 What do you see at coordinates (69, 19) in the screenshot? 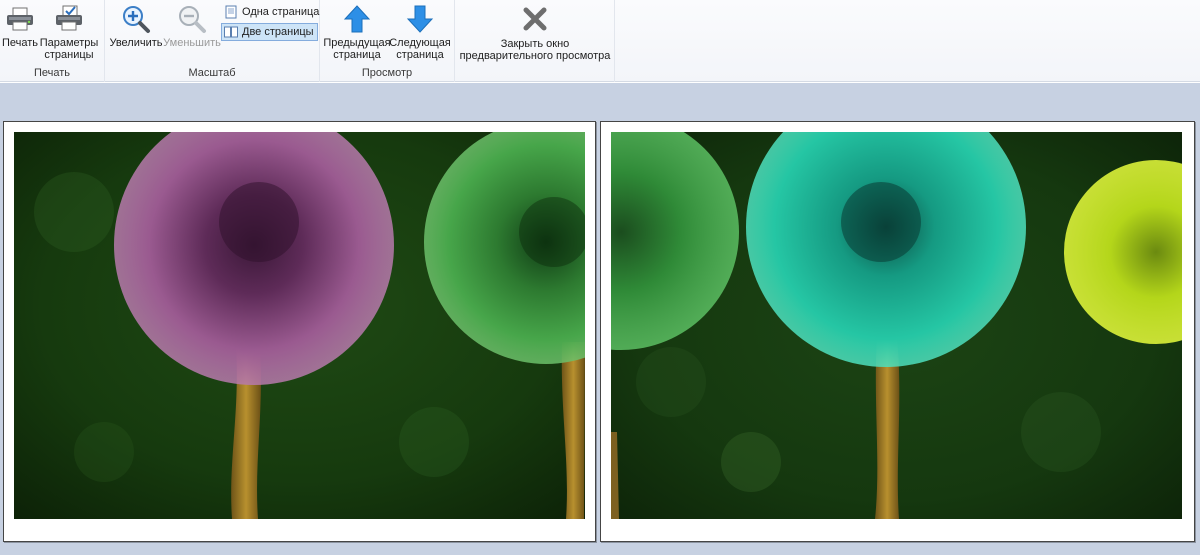
I see `page-setup-icon` at bounding box center [69, 19].